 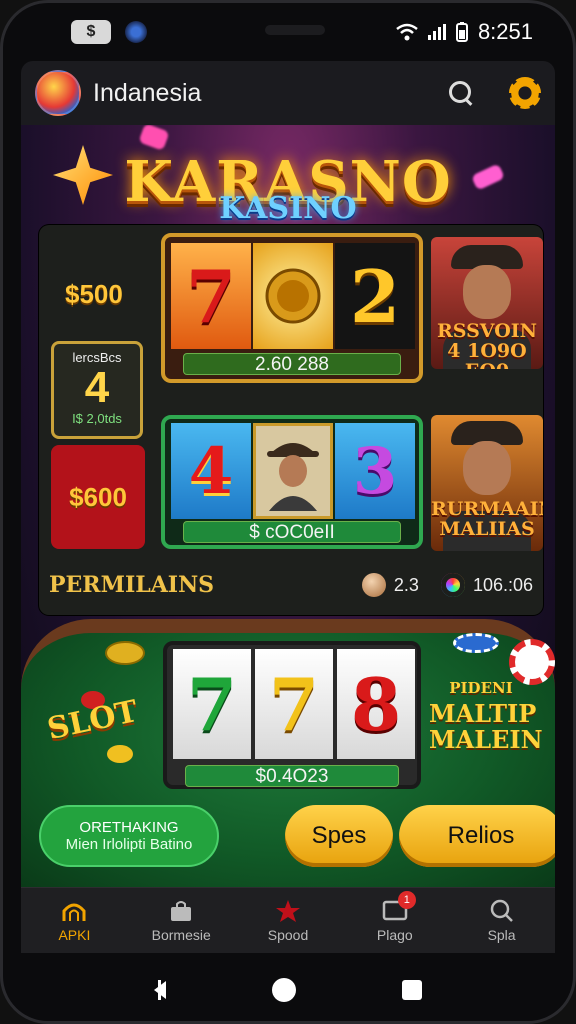 I want to click on reel-b-value: $ cOC0eII, so click(x=292, y=532).